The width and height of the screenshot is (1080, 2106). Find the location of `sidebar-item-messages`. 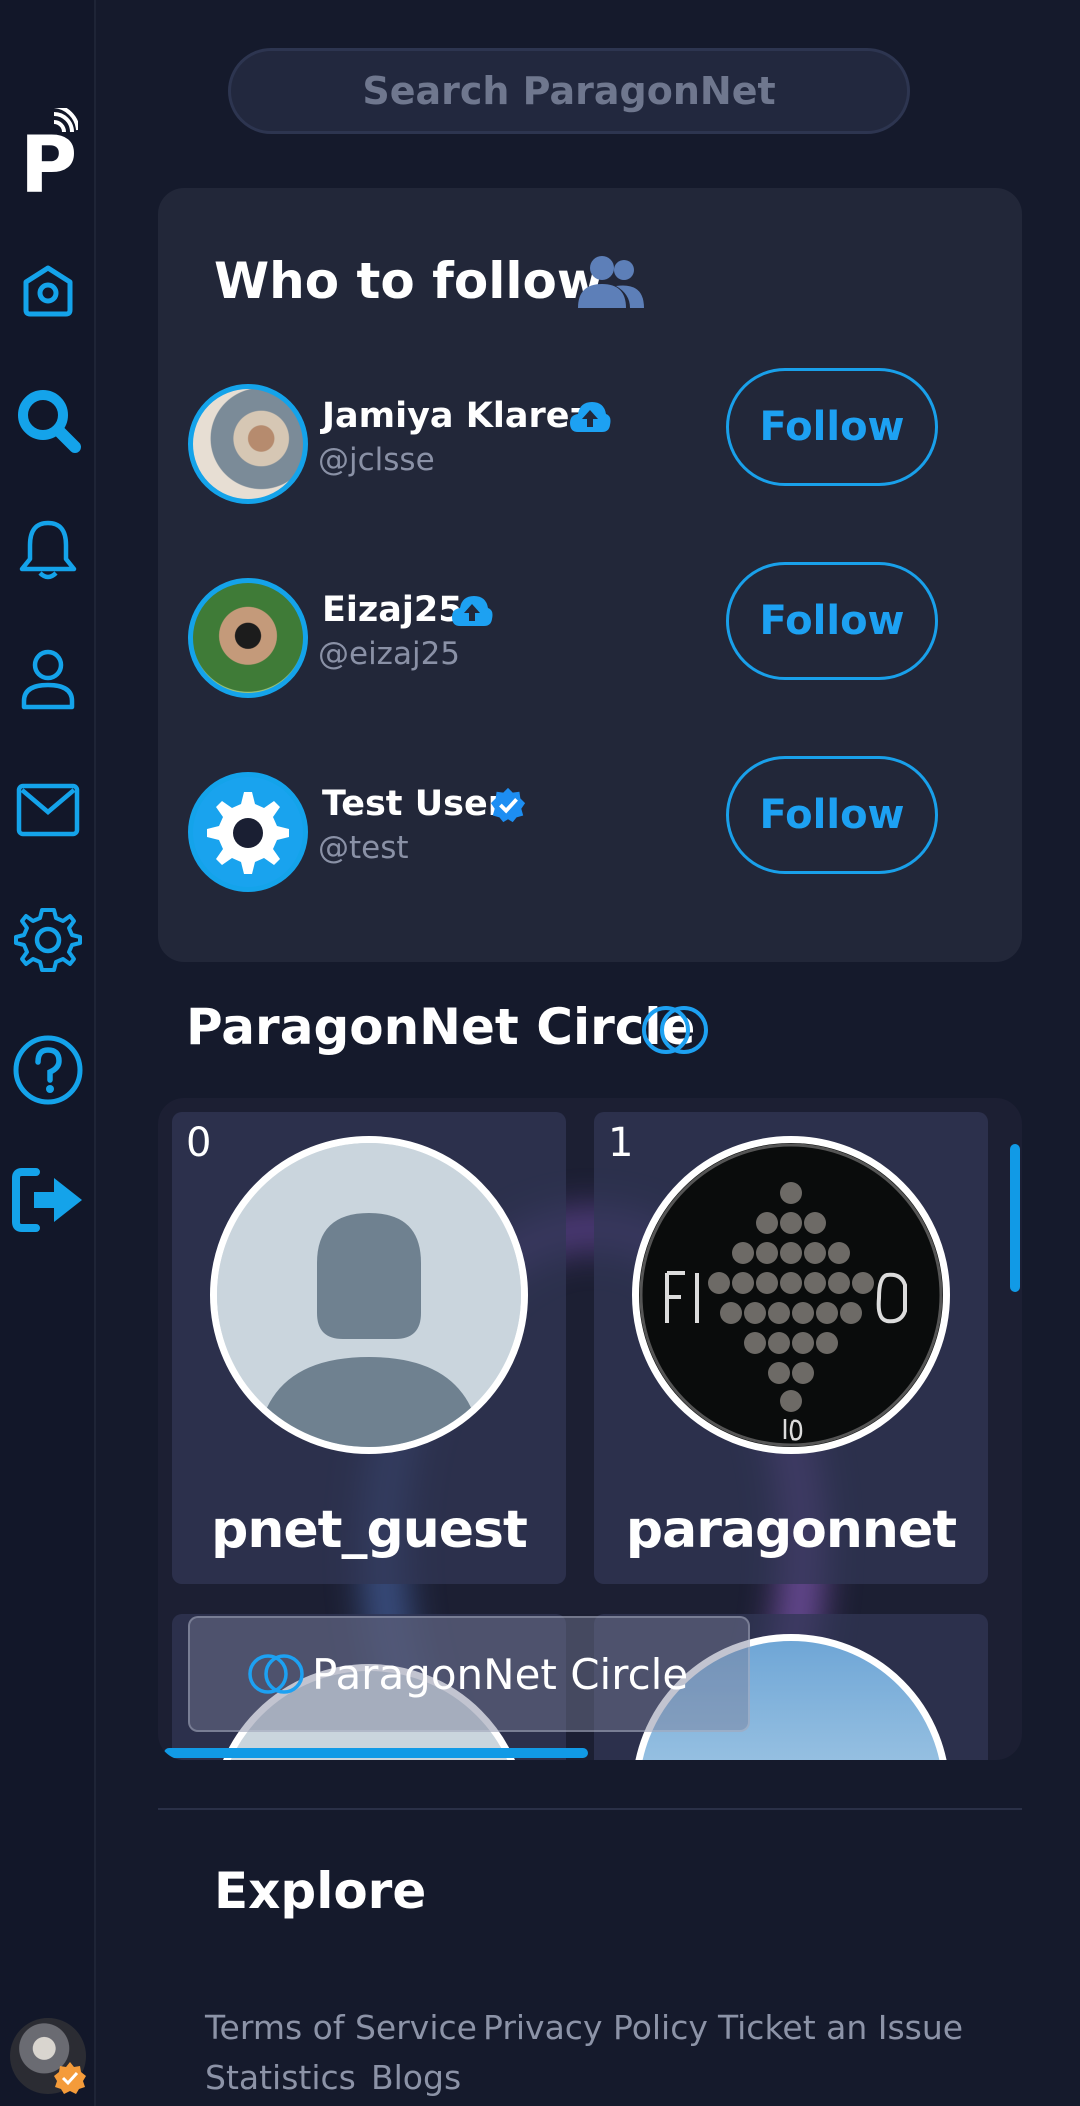

sidebar-item-messages is located at coordinates (48, 810).